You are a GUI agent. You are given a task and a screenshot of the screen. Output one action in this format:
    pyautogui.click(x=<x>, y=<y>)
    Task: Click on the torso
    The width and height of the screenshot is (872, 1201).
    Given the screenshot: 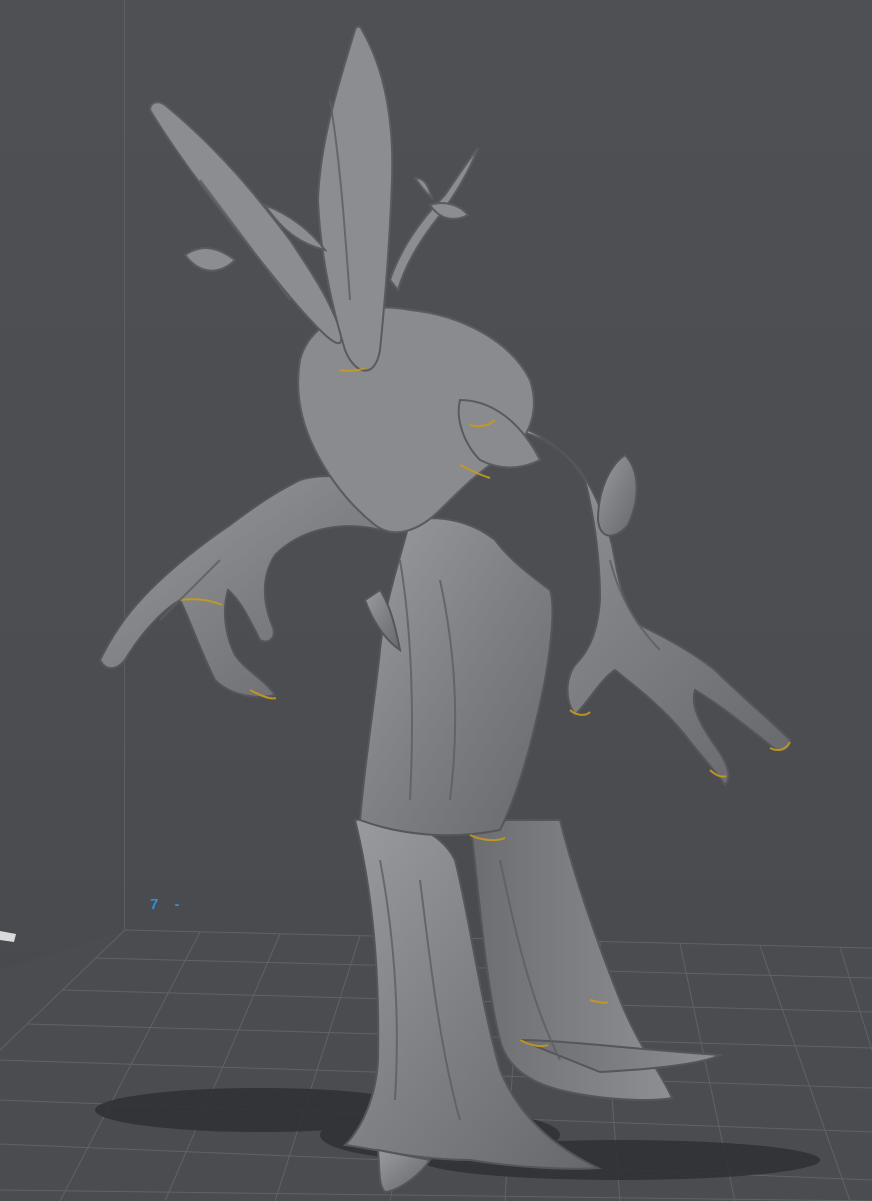 What is the action you would take?
    pyautogui.click(x=456, y=677)
    